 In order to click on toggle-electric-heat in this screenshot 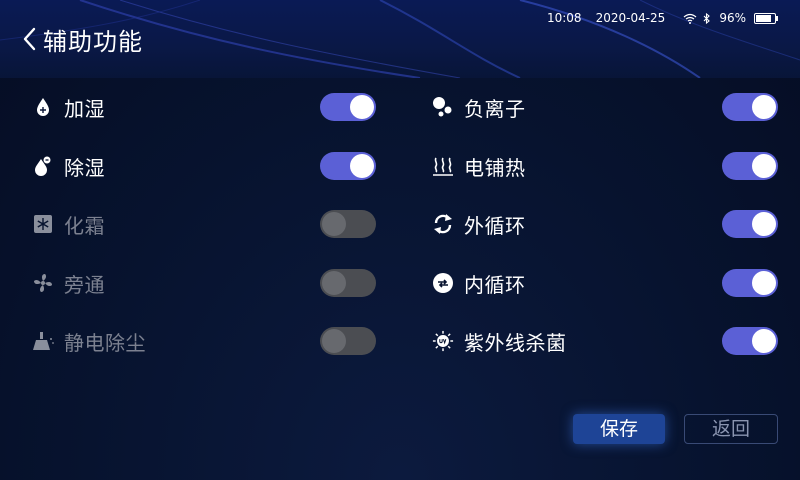, I will do `click(750, 166)`.